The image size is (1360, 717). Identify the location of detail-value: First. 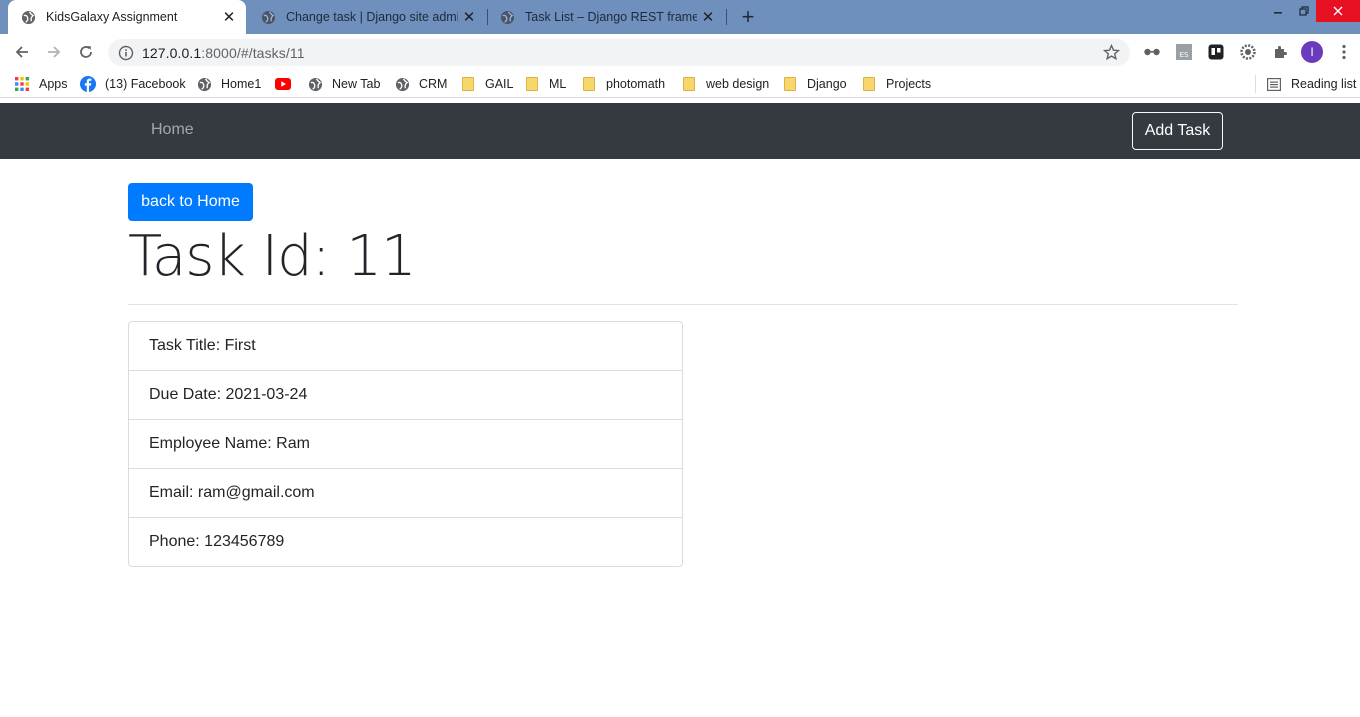
(240, 345).